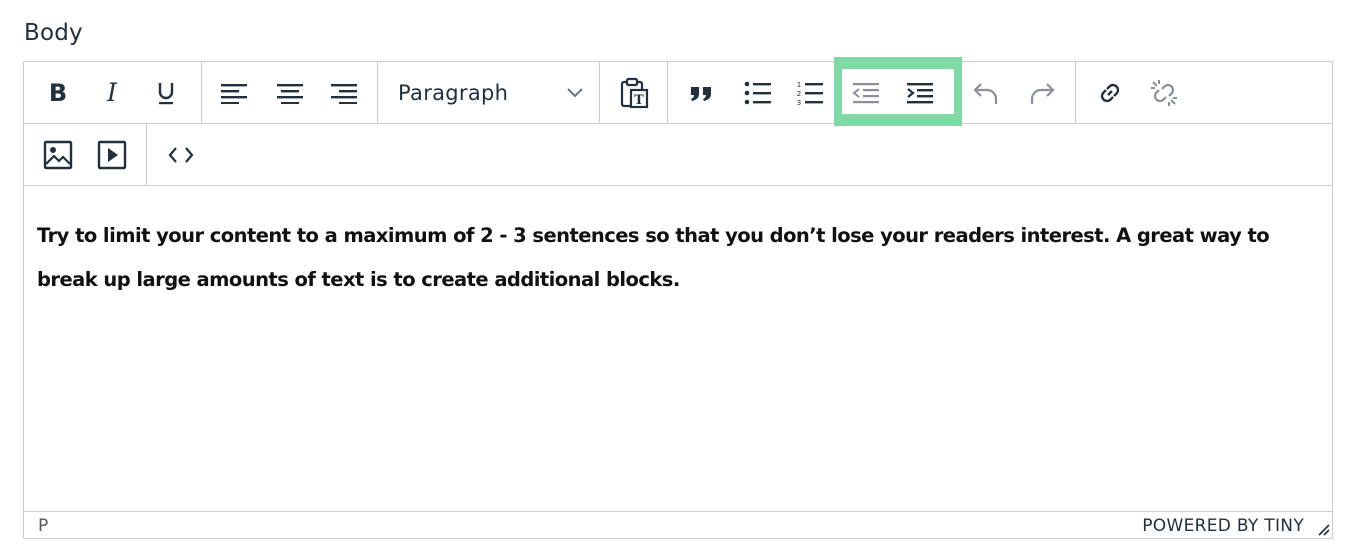 This screenshot has height=558, width=1354. Describe the element at coordinates (1223, 526) in the screenshot. I see `powered-by-link: POWERED BY TINY` at that location.